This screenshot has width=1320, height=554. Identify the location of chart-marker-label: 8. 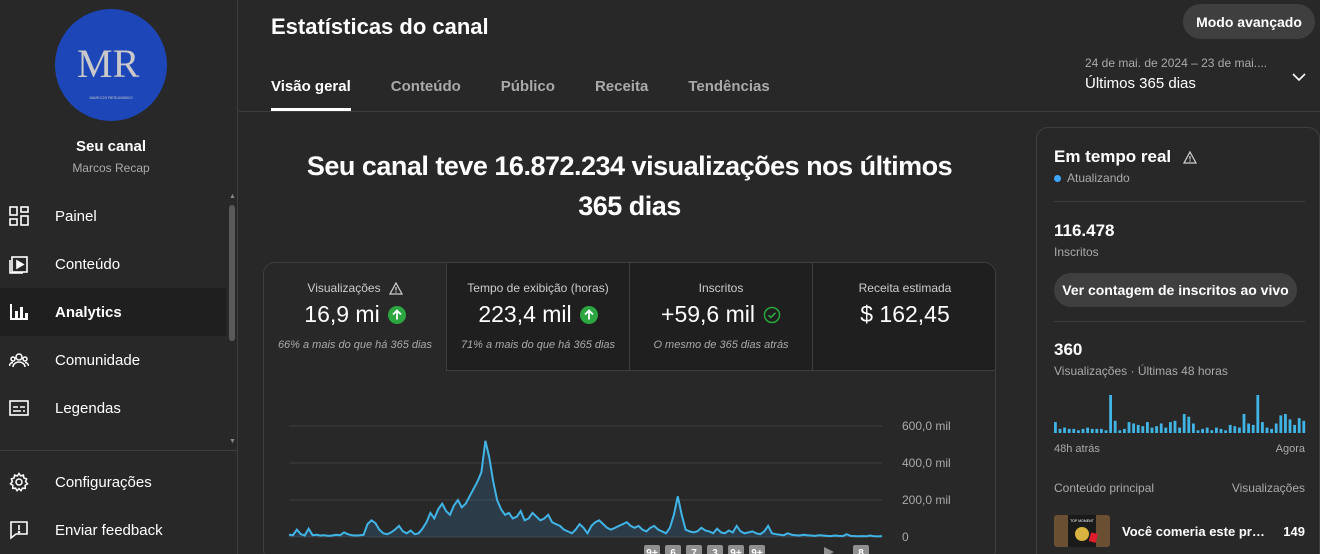
(861, 551).